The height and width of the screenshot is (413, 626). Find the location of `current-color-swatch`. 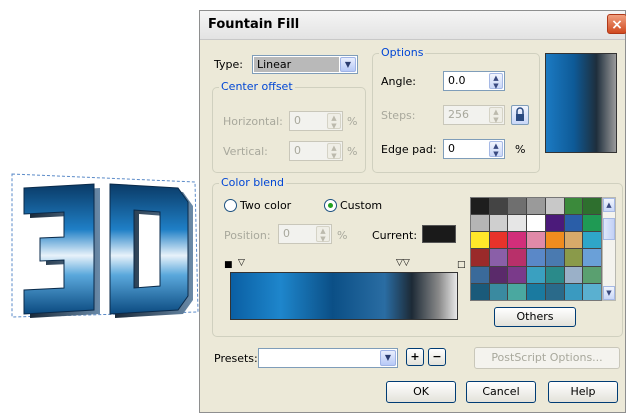

current-color-swatch is located at coordinates (439, 234).